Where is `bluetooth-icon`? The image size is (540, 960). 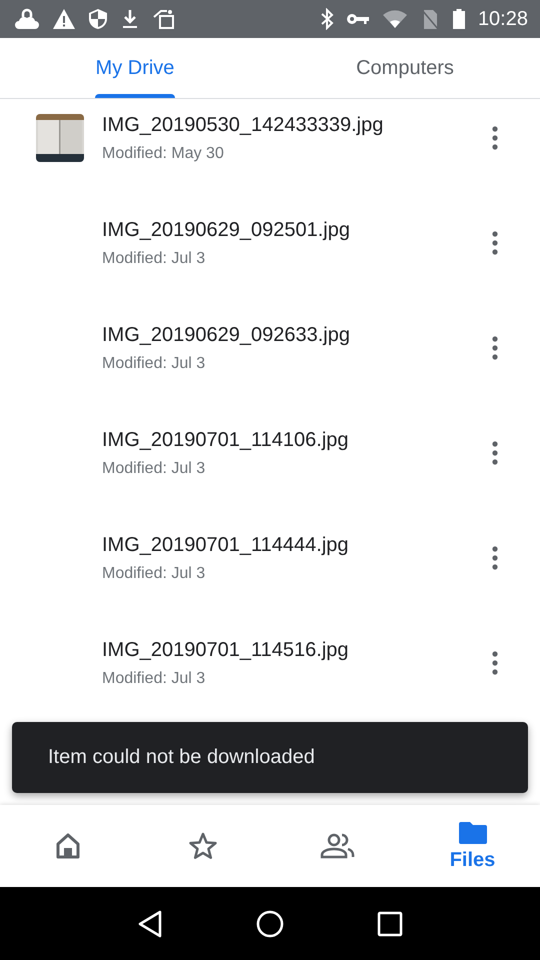 bluetooth-icon is located at coordinates (327, 19).